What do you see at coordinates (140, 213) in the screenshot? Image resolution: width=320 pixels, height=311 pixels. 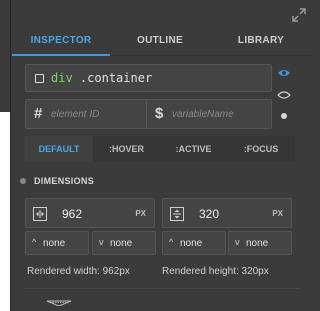 I see `width-unit: PX` at bounding box center [140, 213].